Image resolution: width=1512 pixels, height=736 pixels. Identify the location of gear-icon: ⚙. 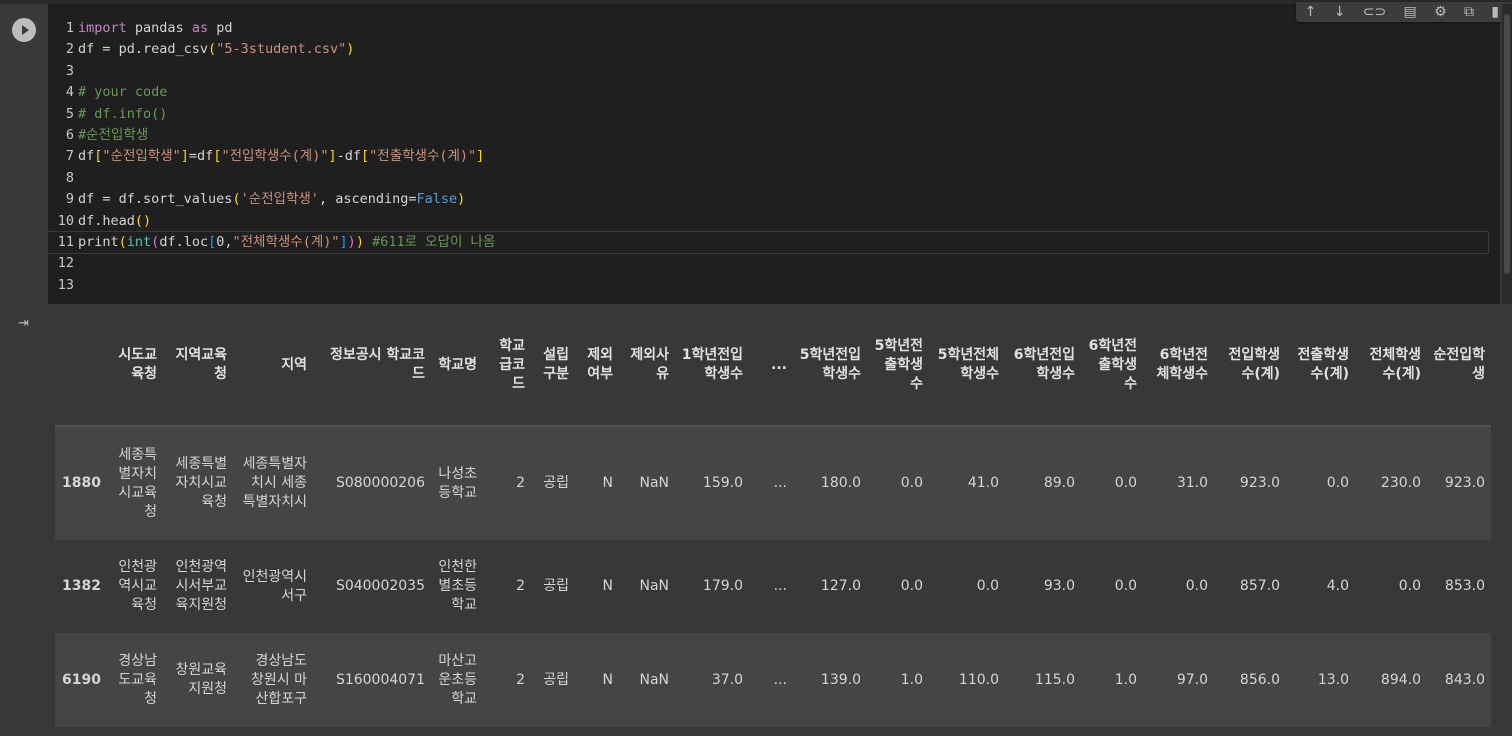
(1440, 12).